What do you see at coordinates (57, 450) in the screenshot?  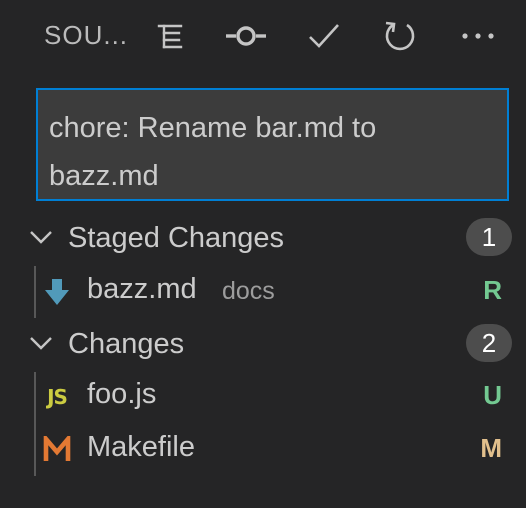 I see `makefile-icon` at bounding box center [57, 450].